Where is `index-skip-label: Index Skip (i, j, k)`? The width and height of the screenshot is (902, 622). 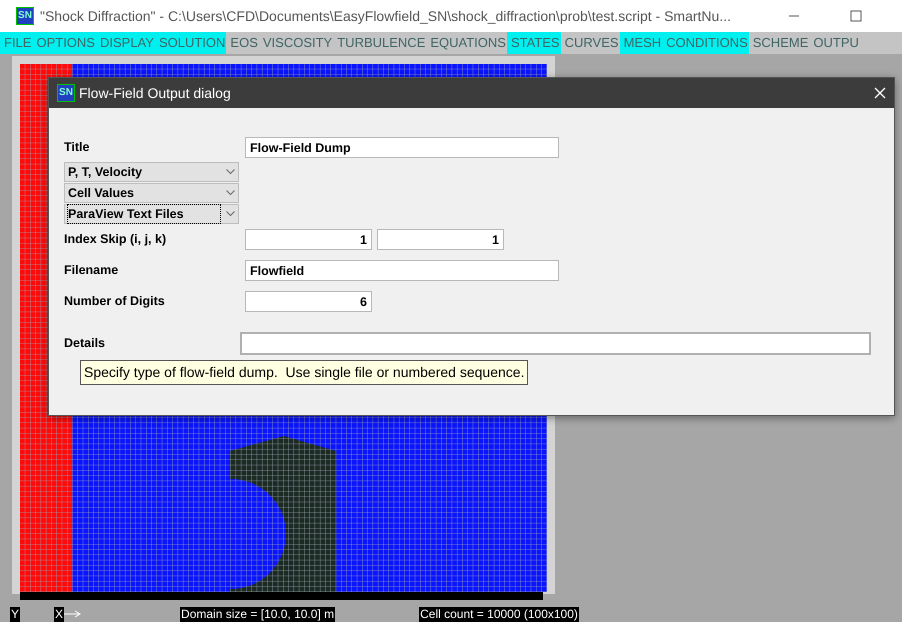
index-skip-label: Index Skip (i, j, k) is located at coordinates (116, 239).